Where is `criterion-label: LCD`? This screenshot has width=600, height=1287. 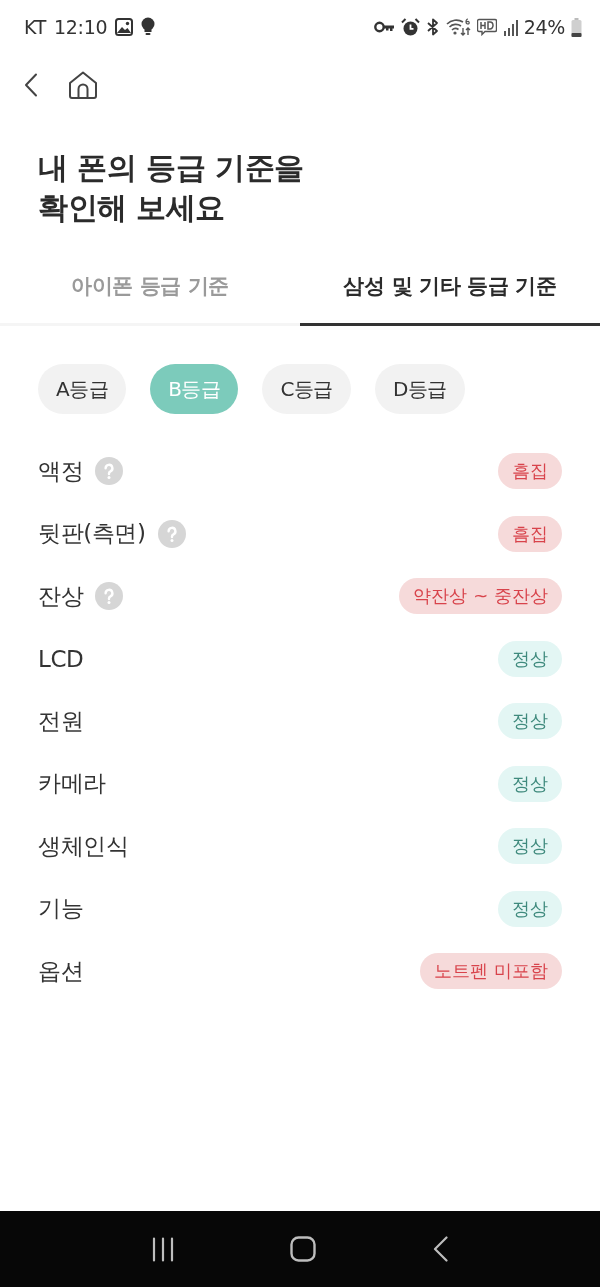
criterion-label: LCD is located at coordinates (61, 658).